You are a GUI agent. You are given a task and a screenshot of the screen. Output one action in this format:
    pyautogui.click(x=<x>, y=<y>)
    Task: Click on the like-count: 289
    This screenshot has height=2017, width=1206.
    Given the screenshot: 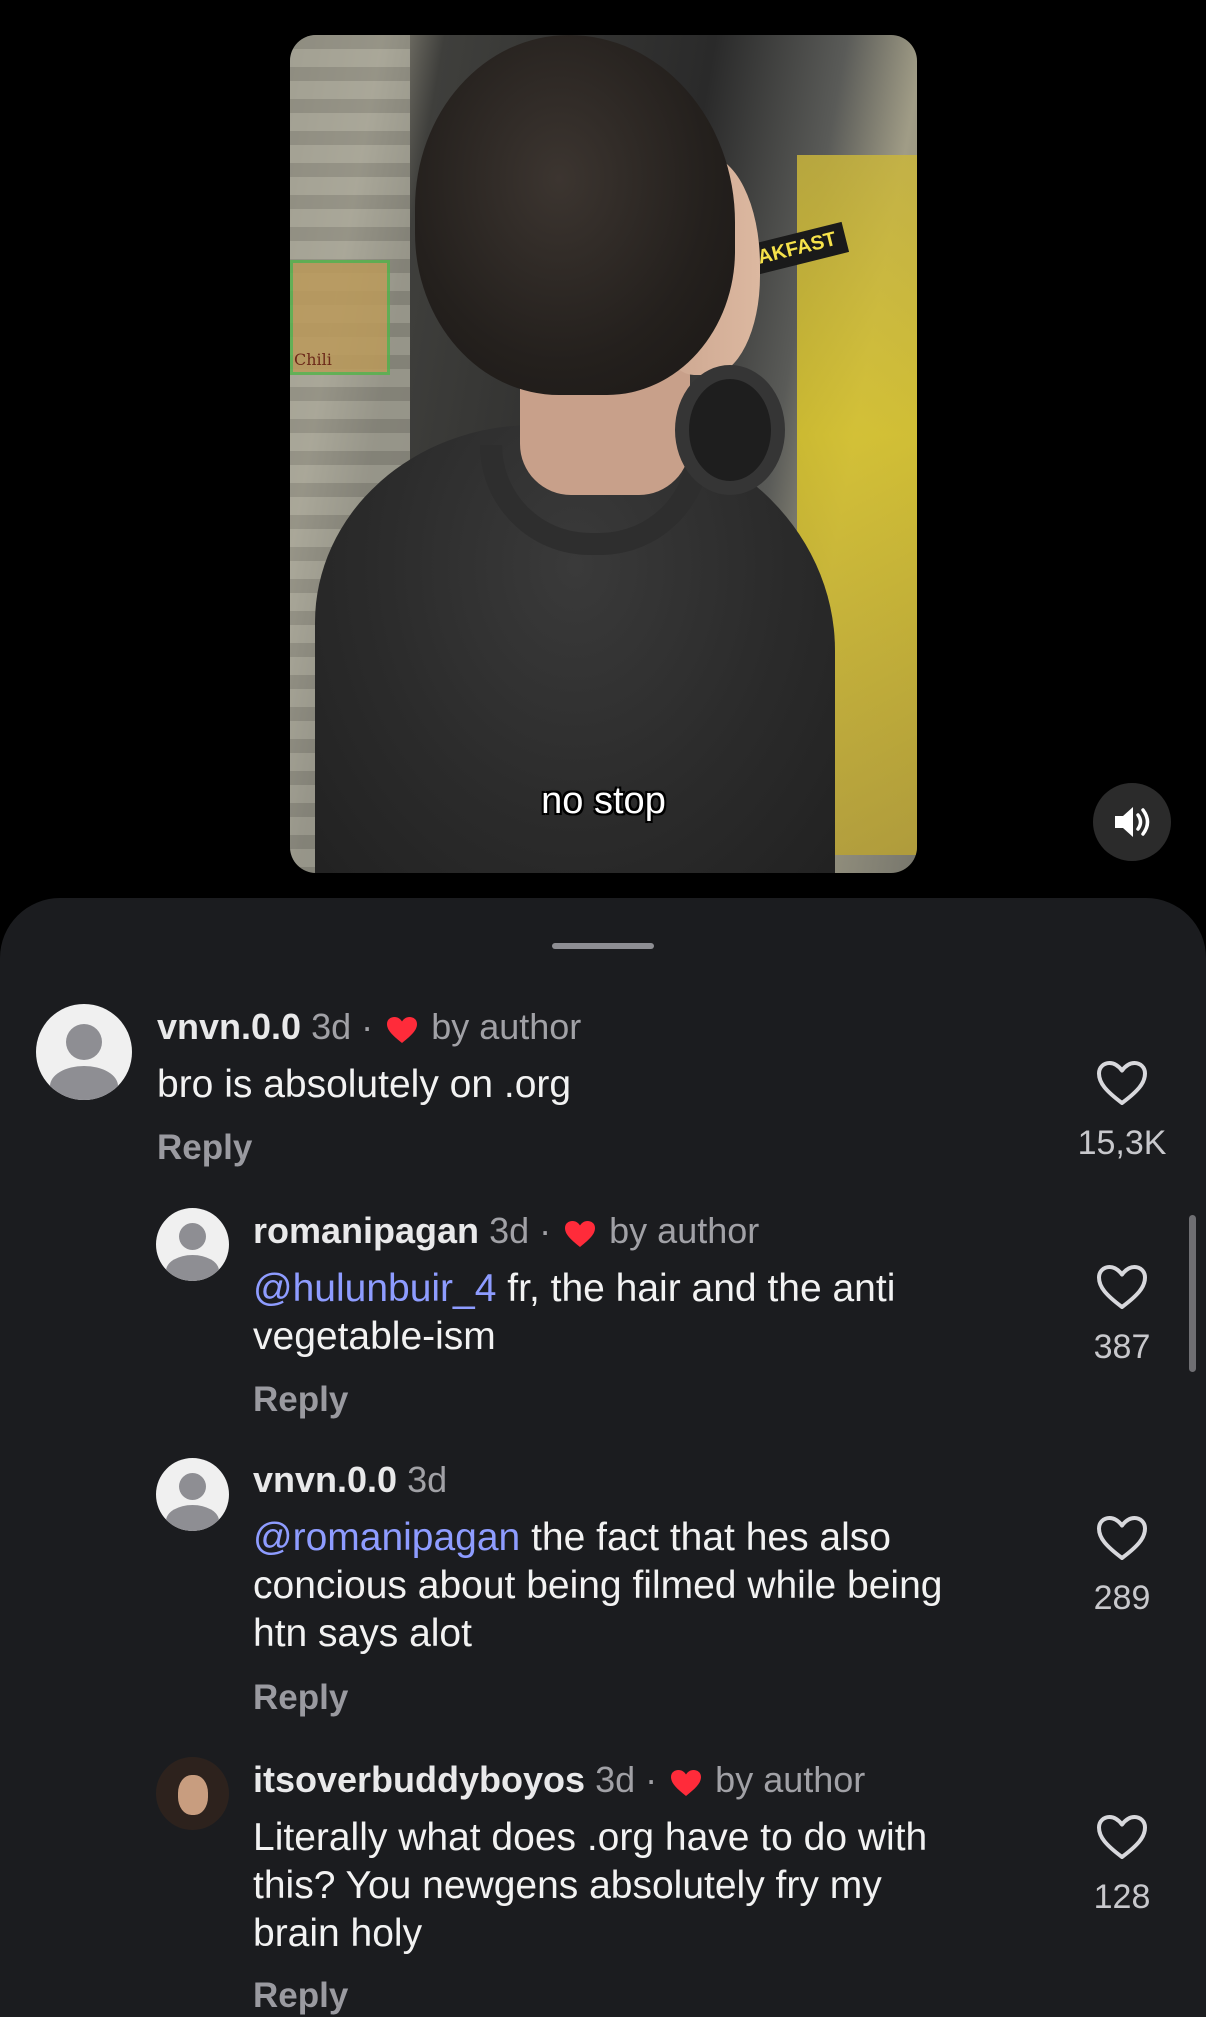 What is the action you would take?
    pyautogui.click(x=1122, y=1598)
    